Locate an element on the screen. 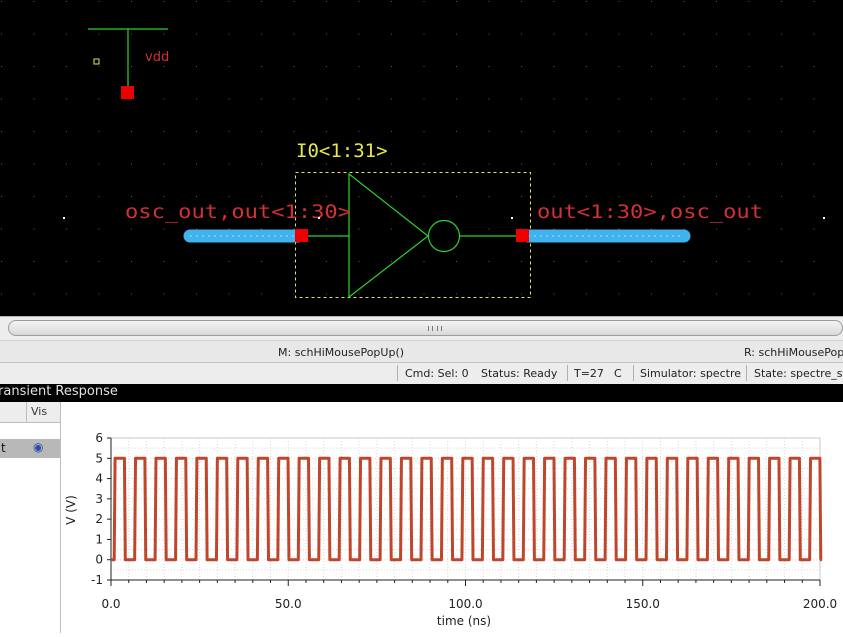 The image size is (843, 637). middle-mouse-binding: M: schHiMousePopUp() is located at coordinates (341, 352).